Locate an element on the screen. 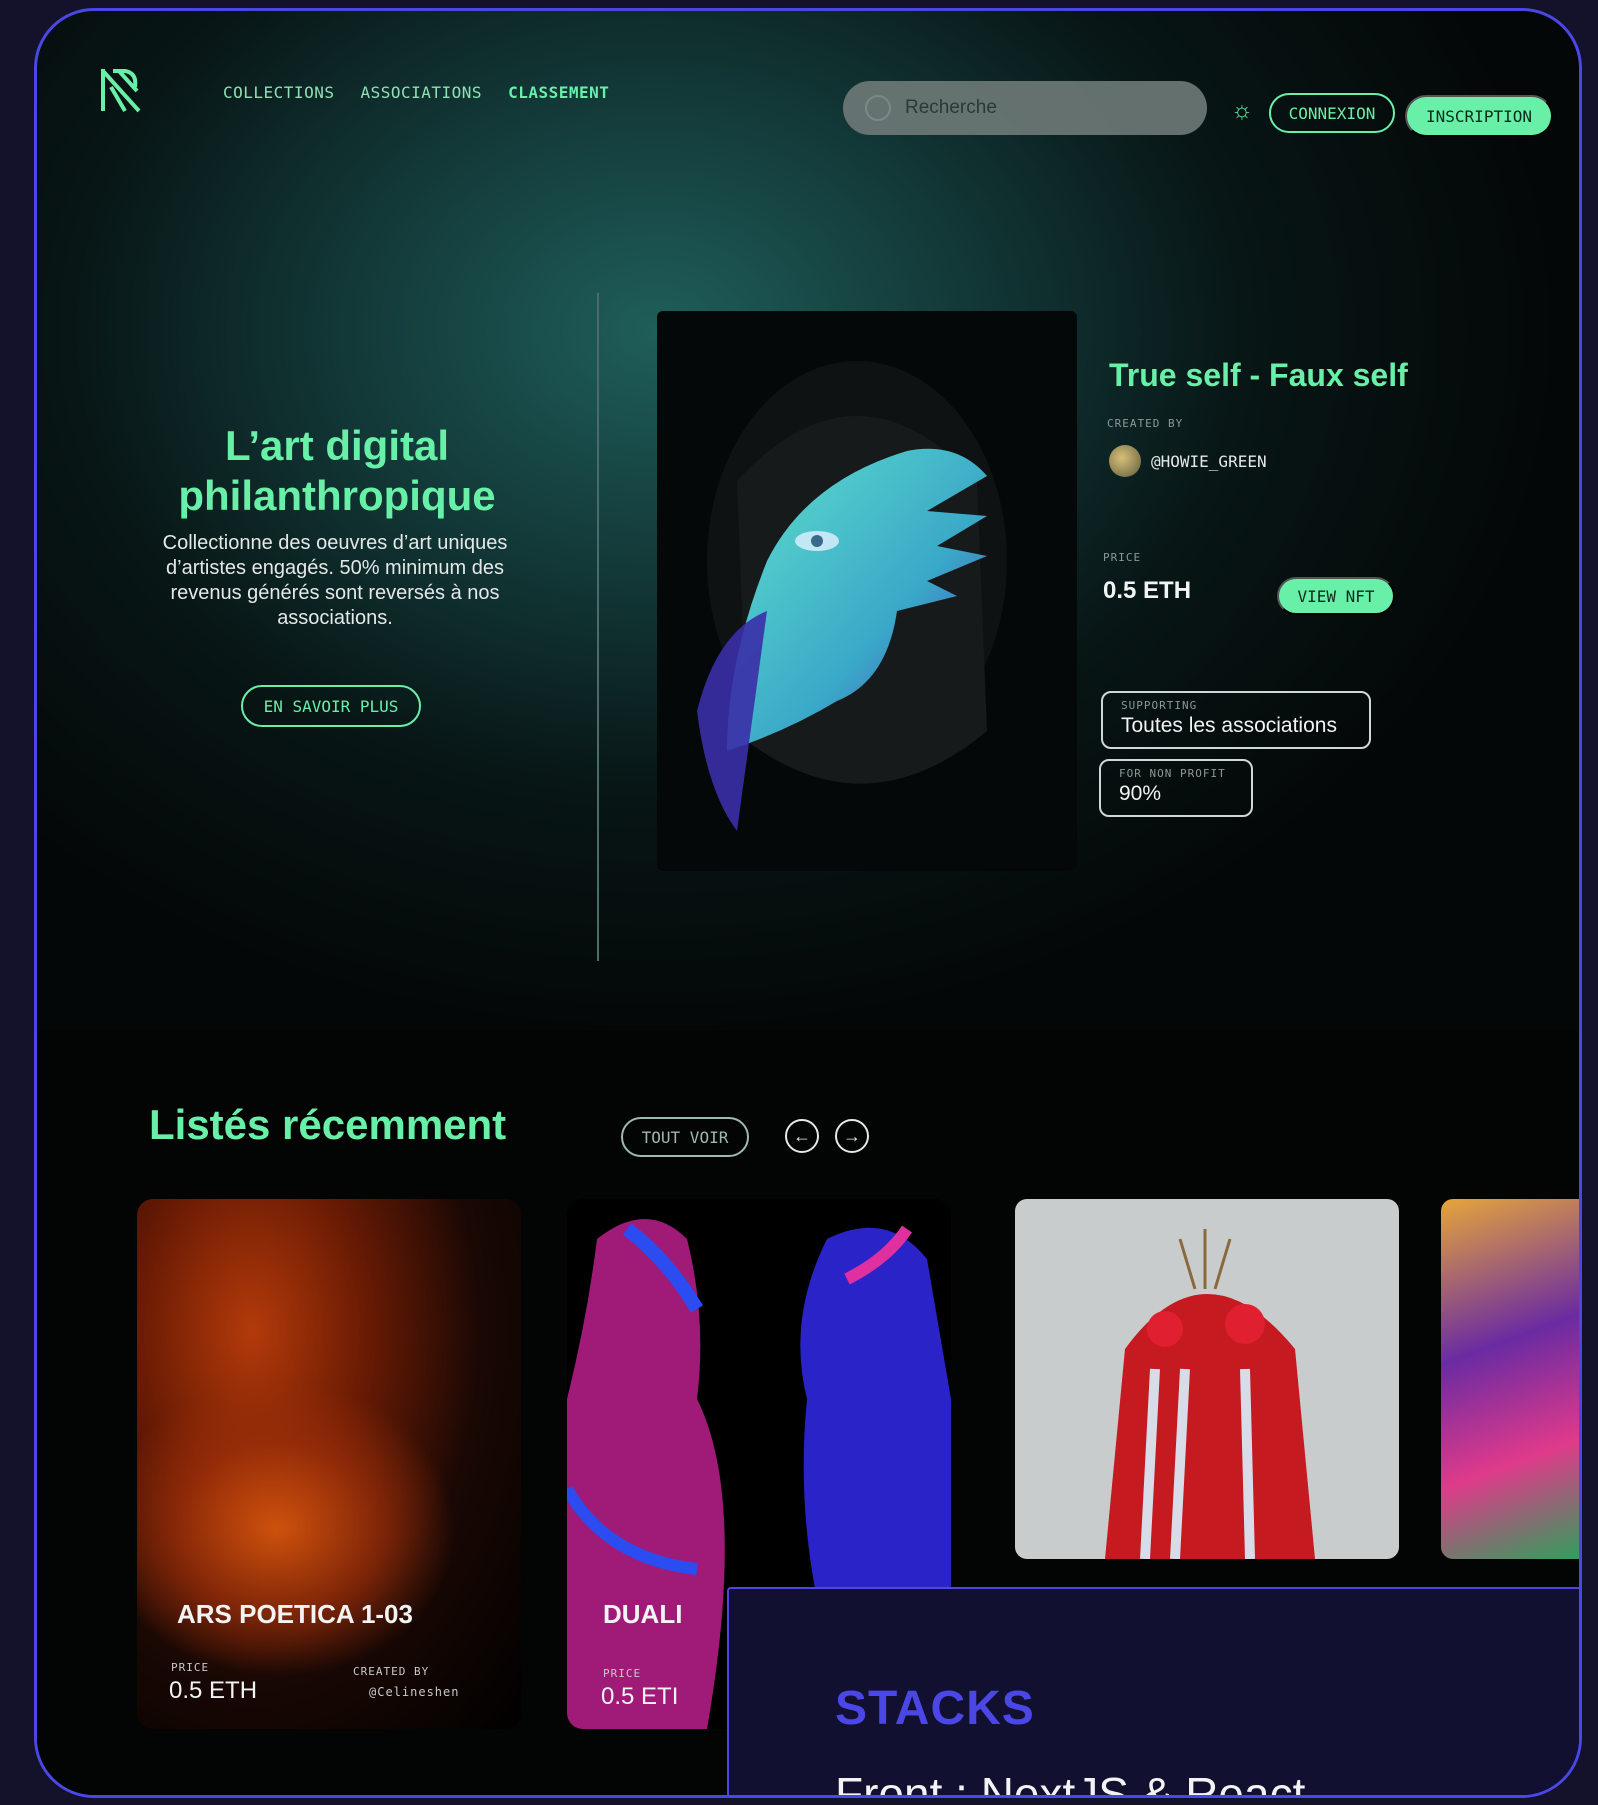 This screenshot has width=1598, height=1805. card-title: ARS POETICA 1-03 is located at coordinates (295, 1614).